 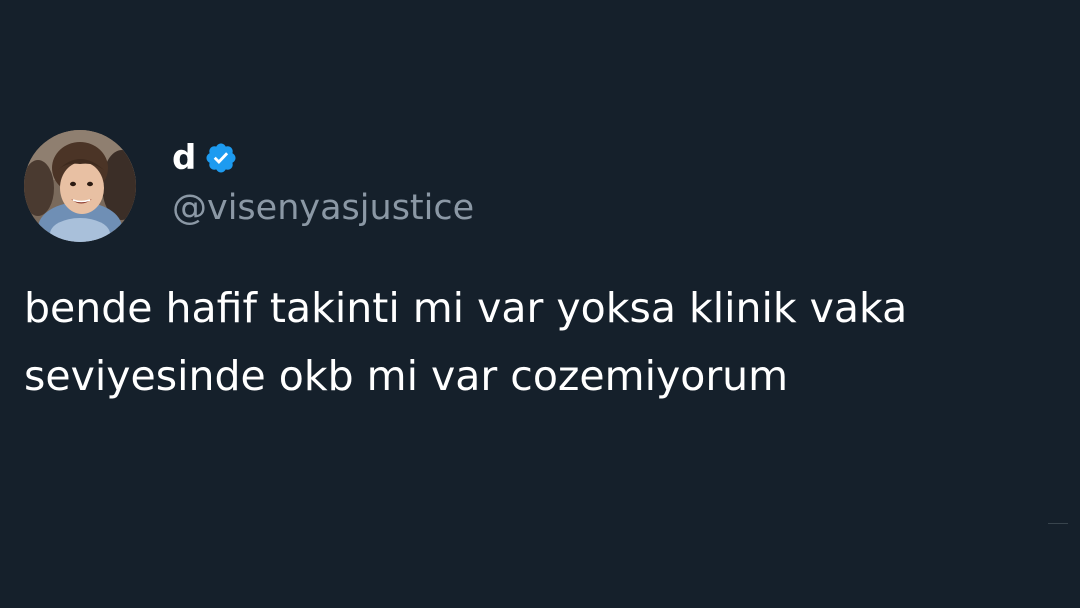 I want to click on divider, so click(x=1058, y=523).